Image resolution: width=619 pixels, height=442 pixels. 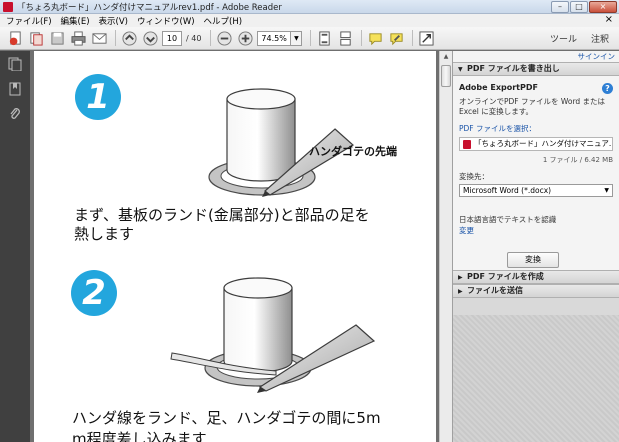 I want to click on next-page-button, so click(x=150, y=38).